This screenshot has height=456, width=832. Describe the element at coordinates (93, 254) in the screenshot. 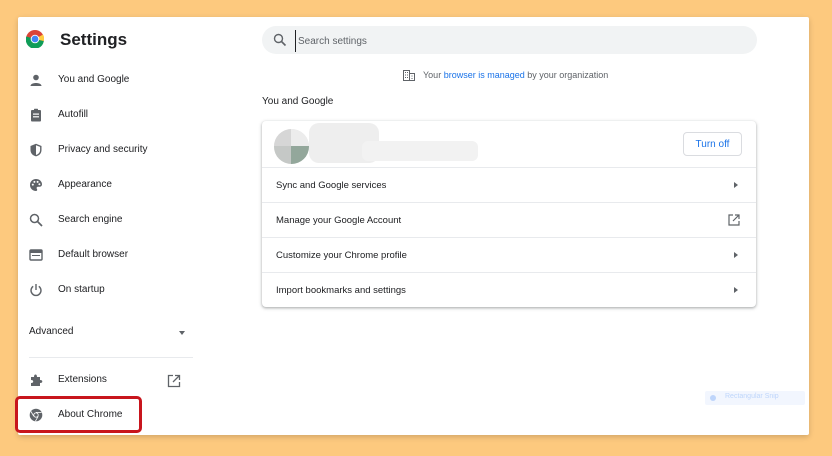

I see `sidebar-item-label: Default browser` at that location.